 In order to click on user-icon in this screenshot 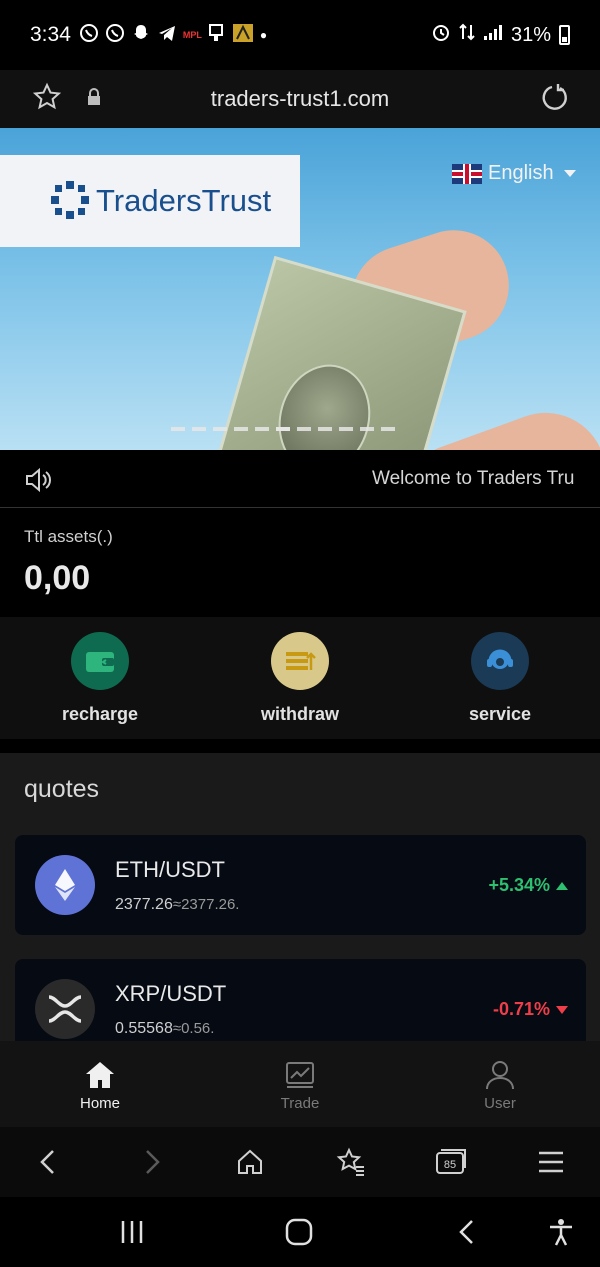, I will do `click(500, 1075)`.